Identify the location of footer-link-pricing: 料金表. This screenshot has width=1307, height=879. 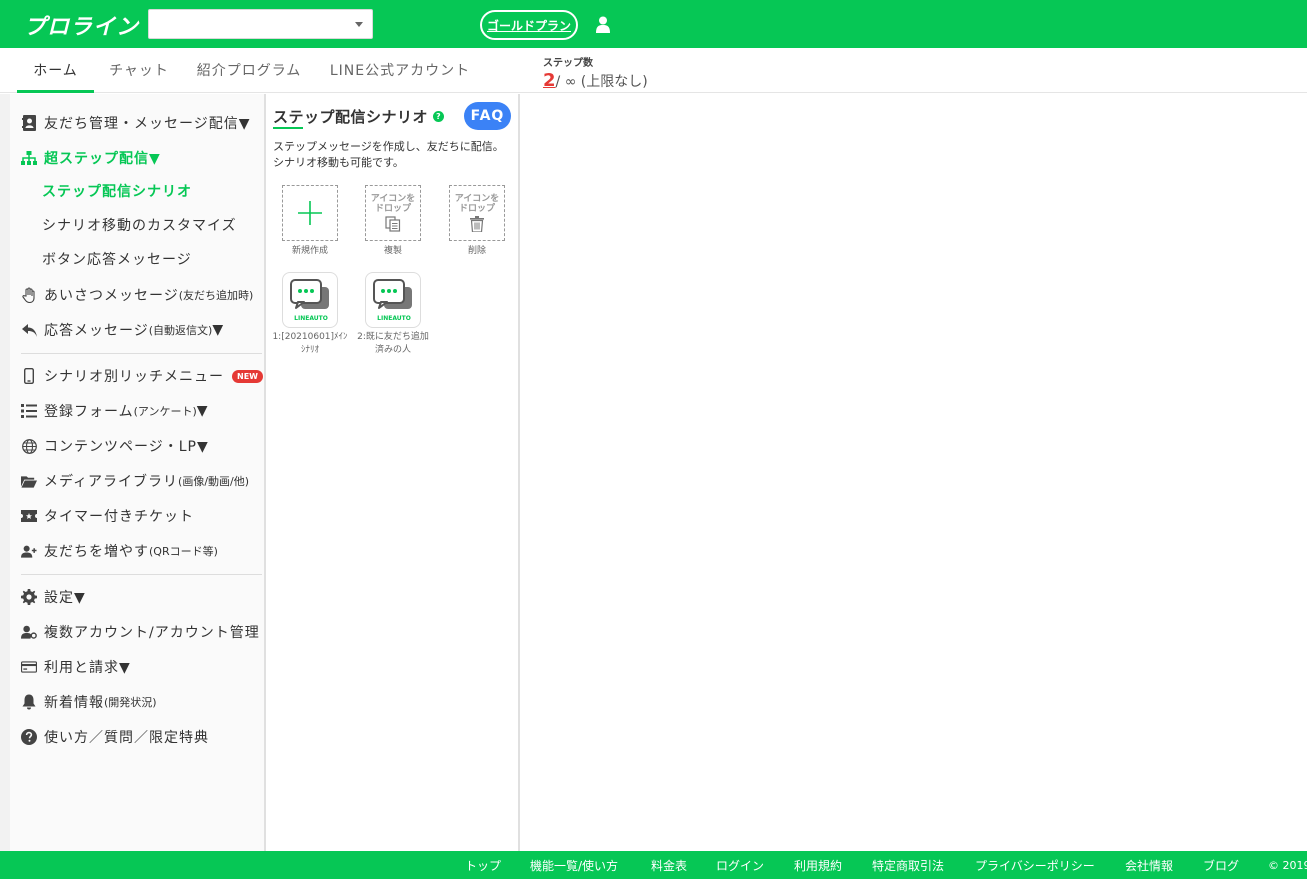
(669, 865).